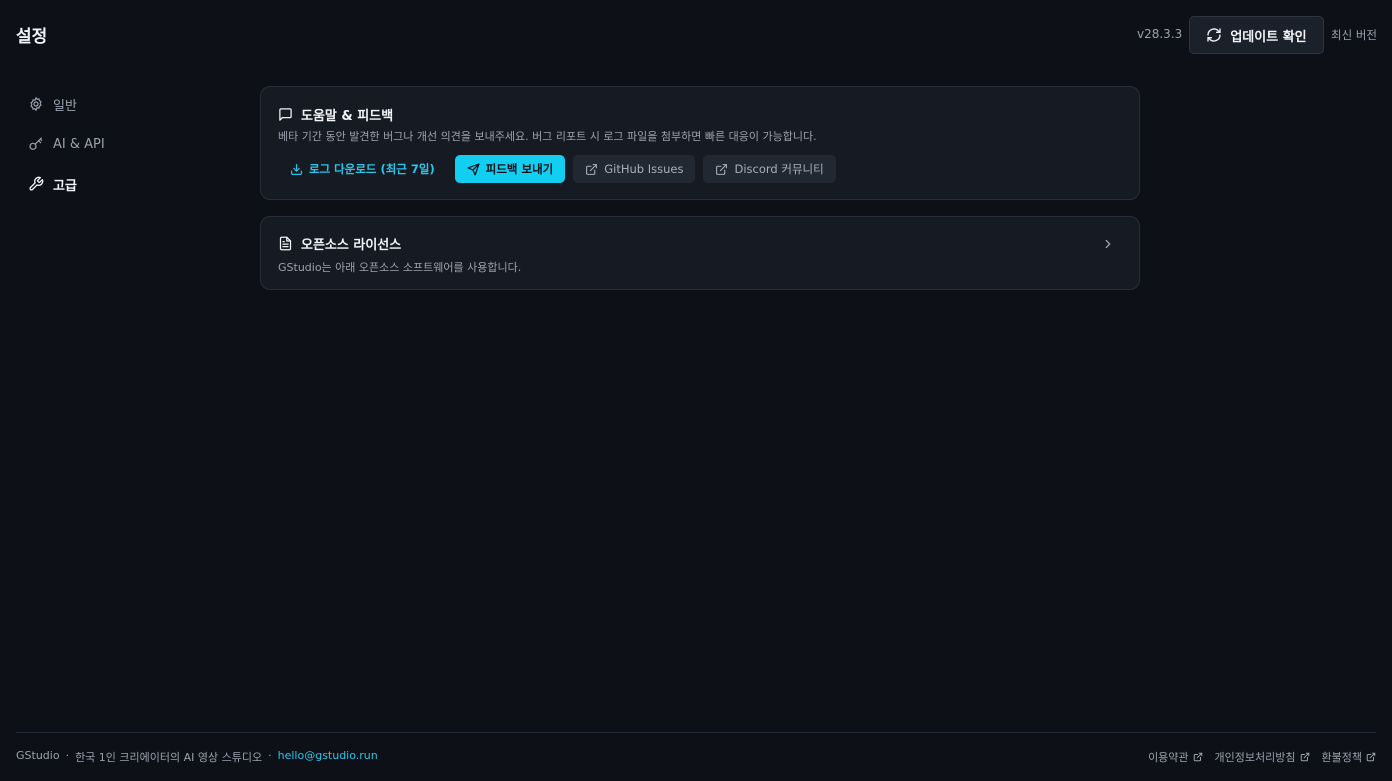 The image size is (1392, 781). What do you see at coordinates (1160, 34) in the screenshot?
I see `version-label: v28.3.3` at bounding box center [1160, 34].